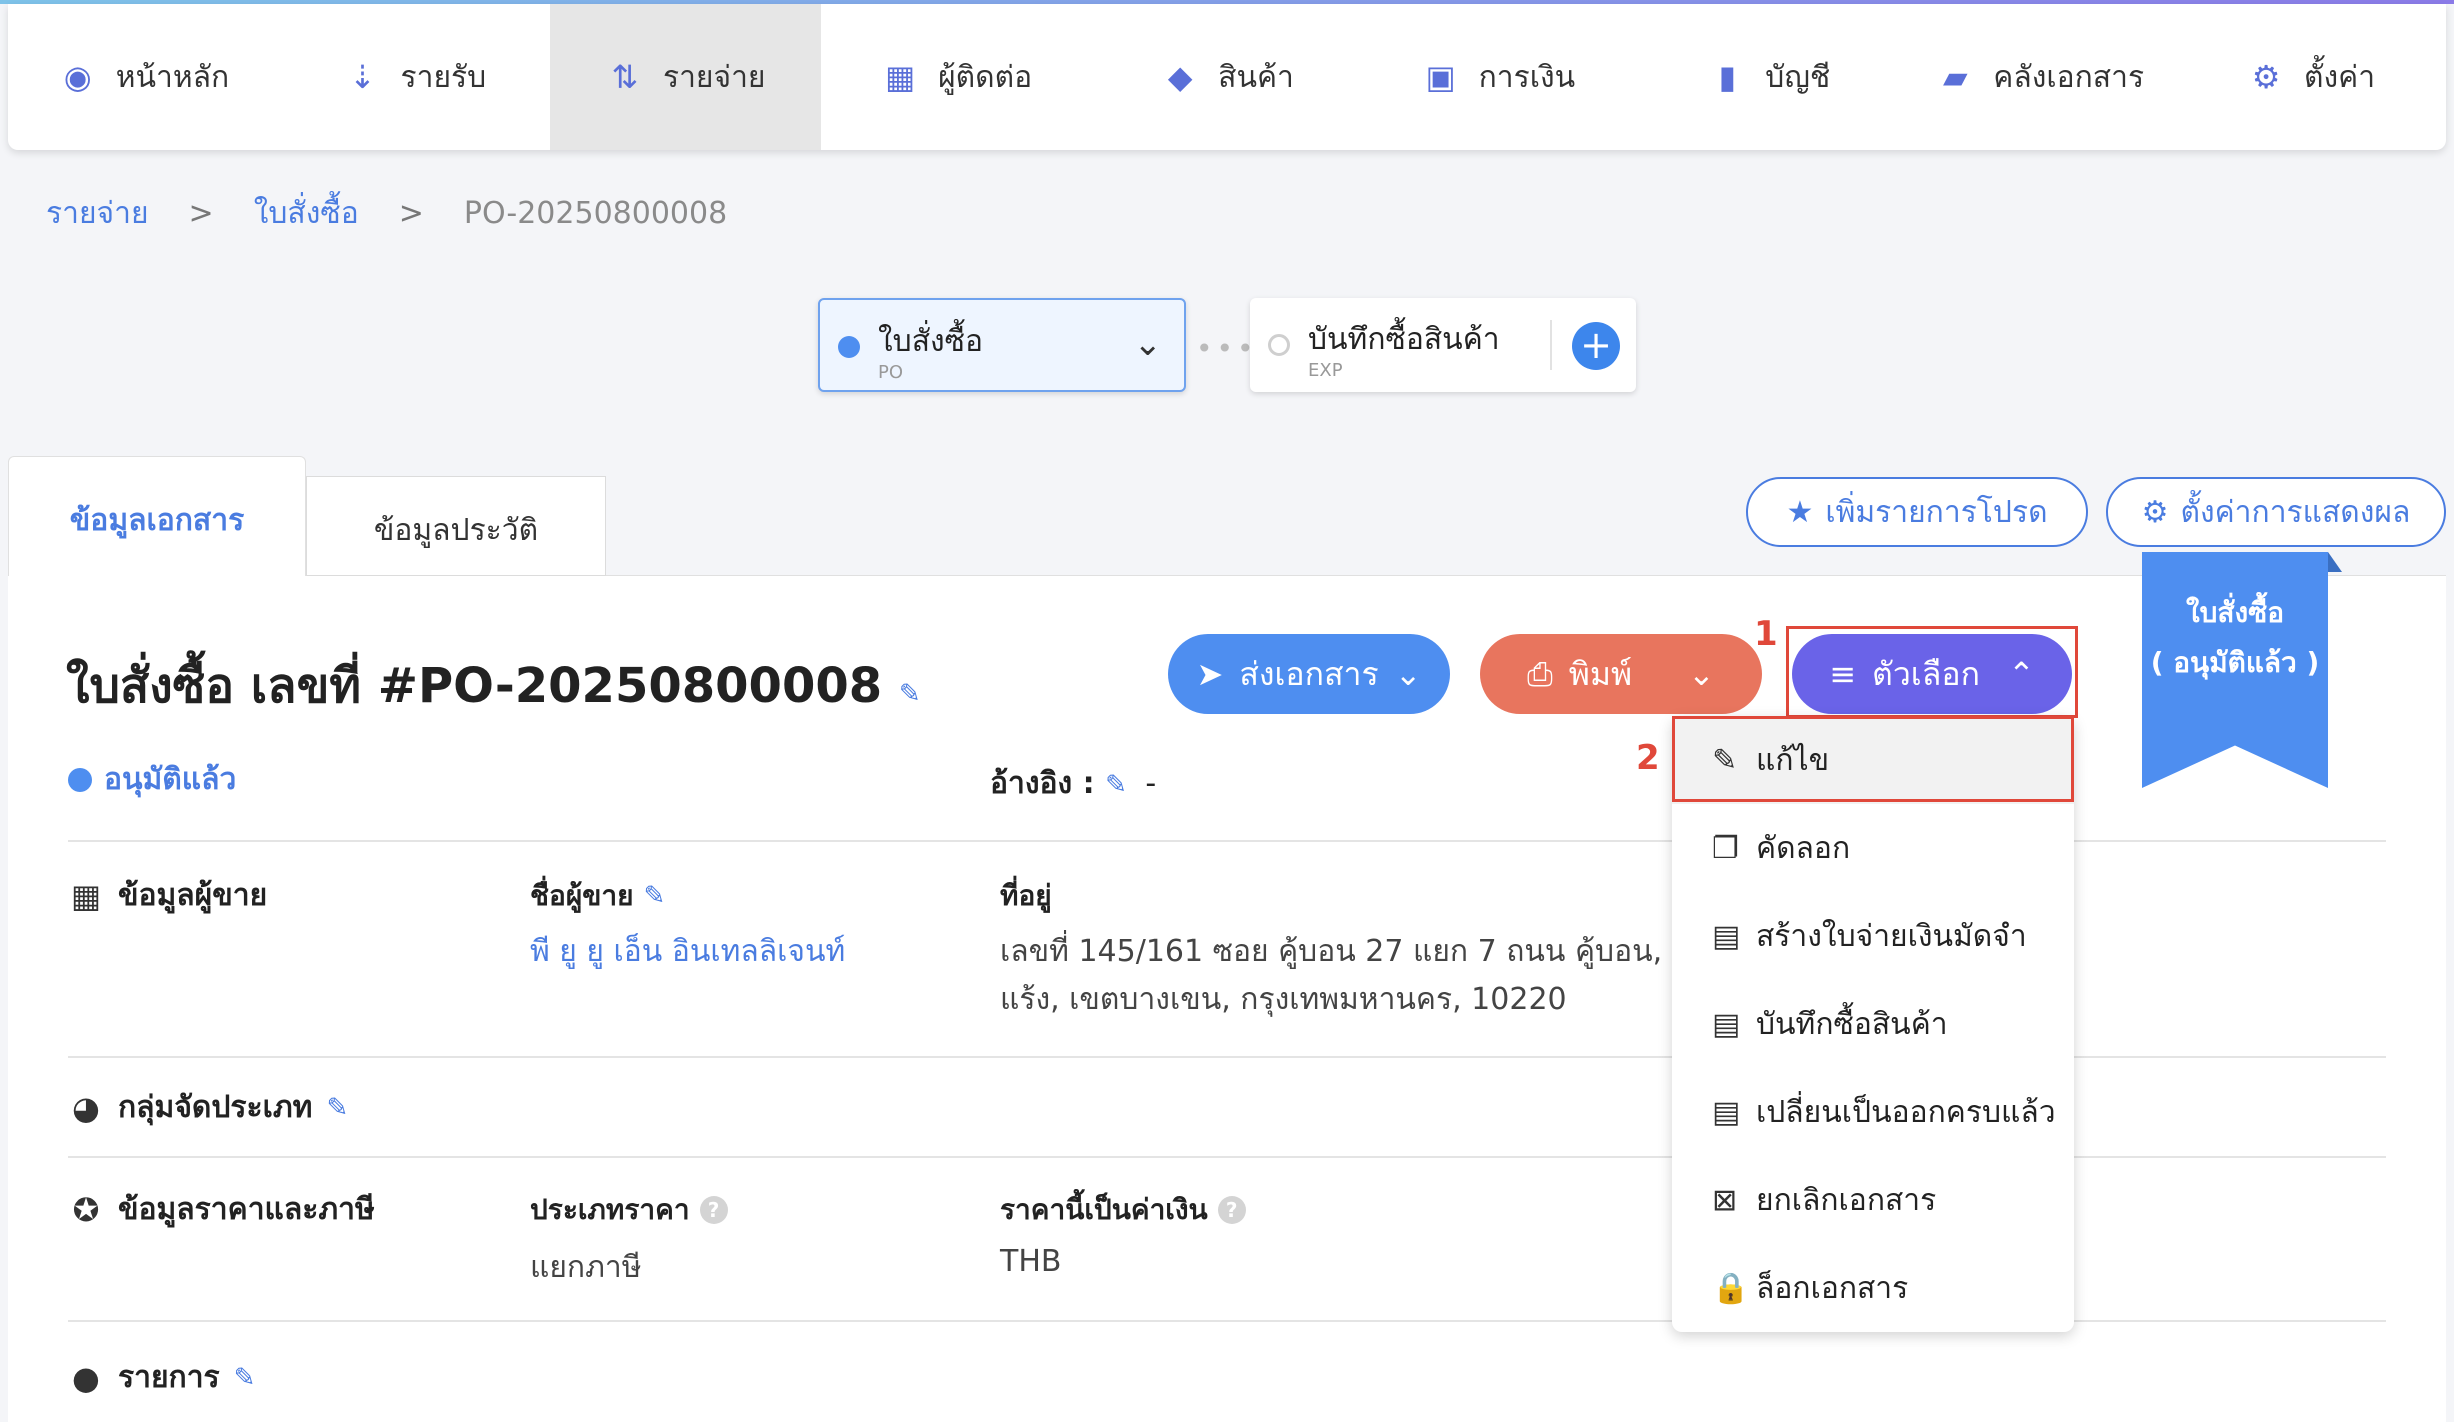  I want to click on price-type-label-wrap: ประเภทราคา ?, so click(629, 1210).